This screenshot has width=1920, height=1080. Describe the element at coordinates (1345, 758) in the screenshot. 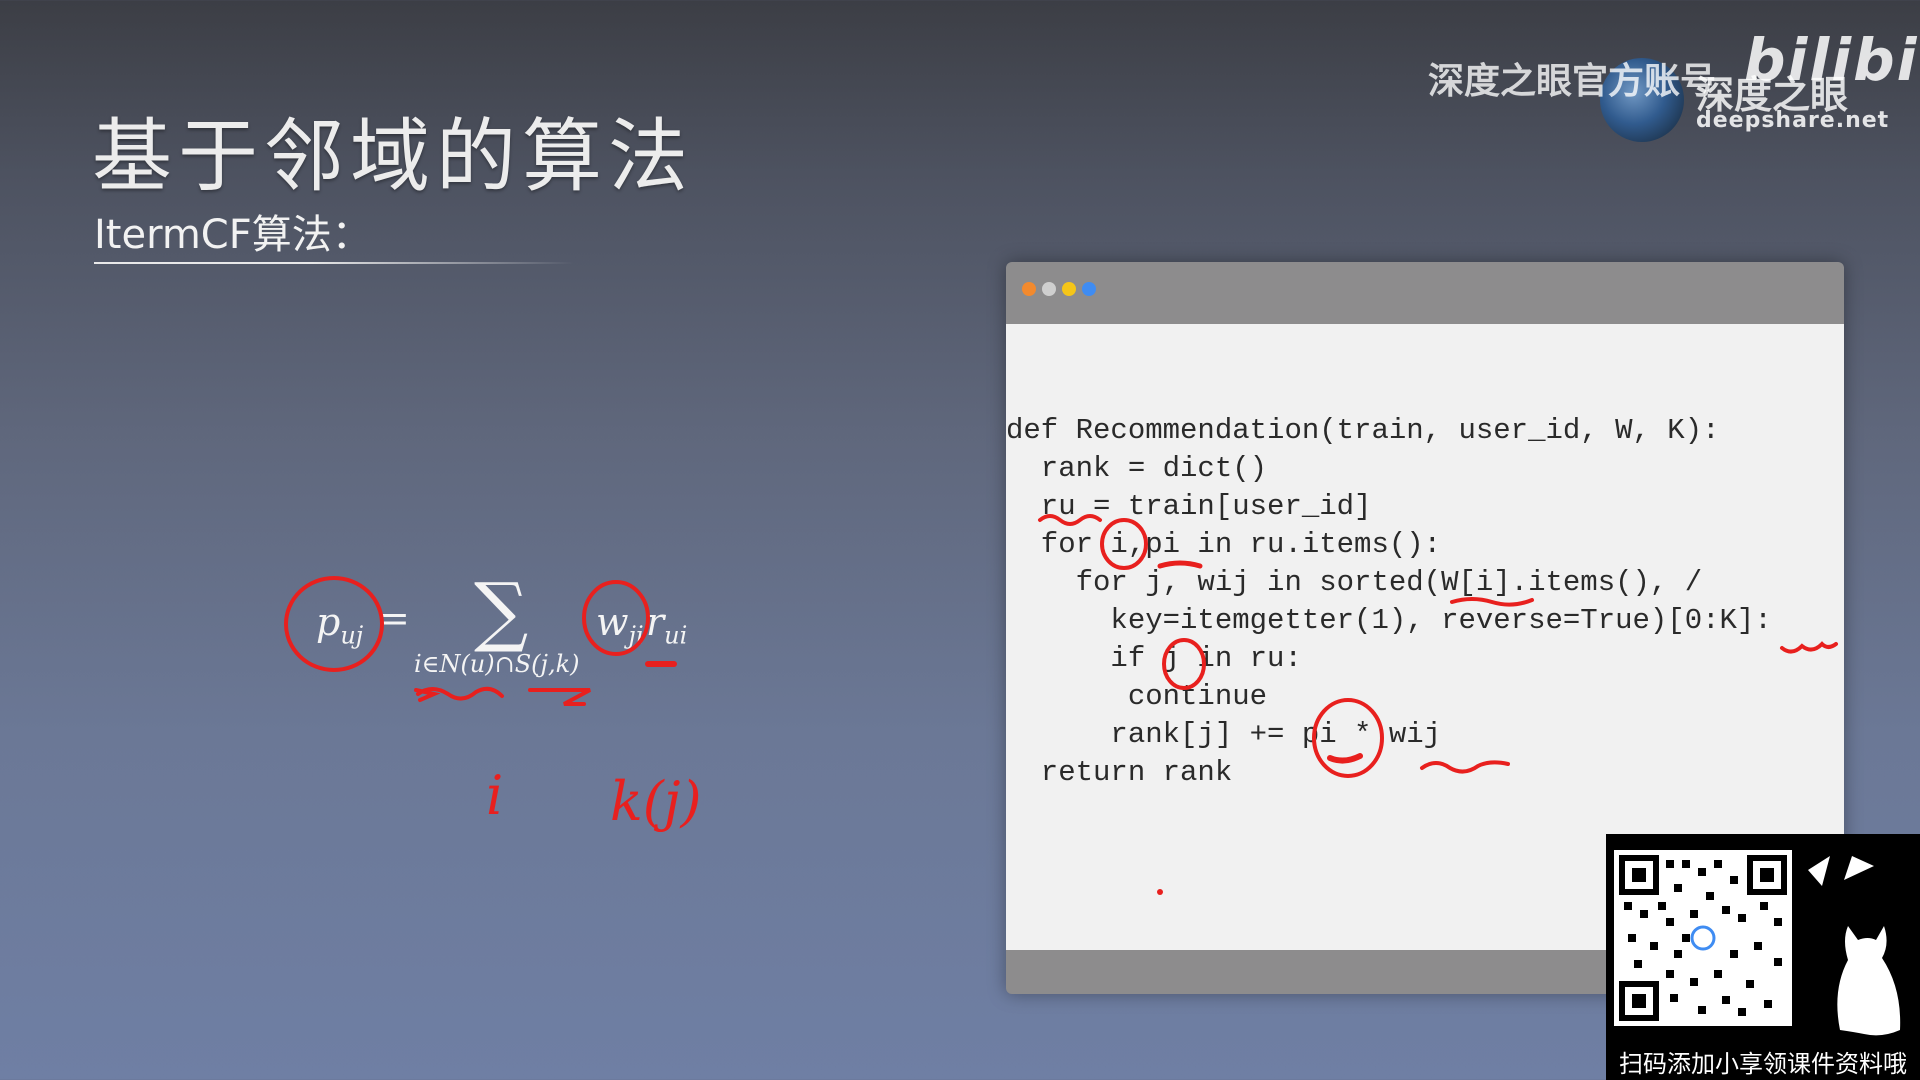

I see `annotation-dash-pi` at that location.